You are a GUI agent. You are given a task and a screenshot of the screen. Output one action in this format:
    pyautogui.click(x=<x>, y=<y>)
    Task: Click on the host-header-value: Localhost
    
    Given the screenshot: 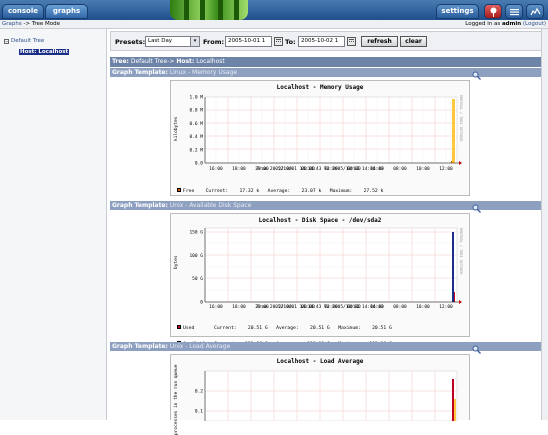 What is the action you would take?
    pyautogui.click(x=210, y=61)
    